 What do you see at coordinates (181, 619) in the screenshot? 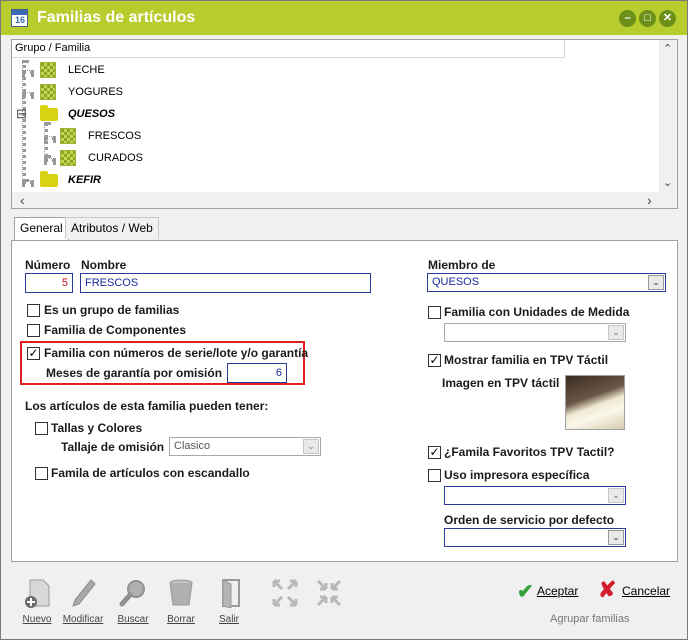
I see `borrar-label: Borrar` at bounding box center [181, 619].